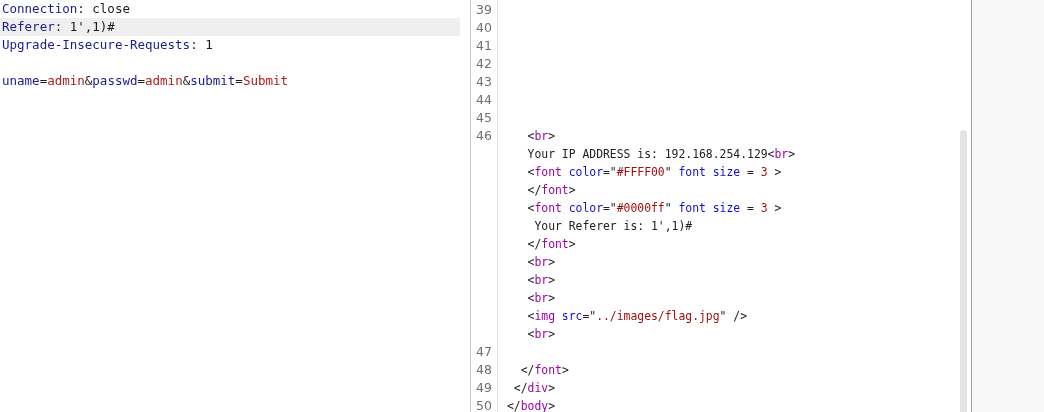  What do you see at coordinates (963, 271) in the screenshot?
I see `scrollbar-thumb` at bounding box center [963, 271].